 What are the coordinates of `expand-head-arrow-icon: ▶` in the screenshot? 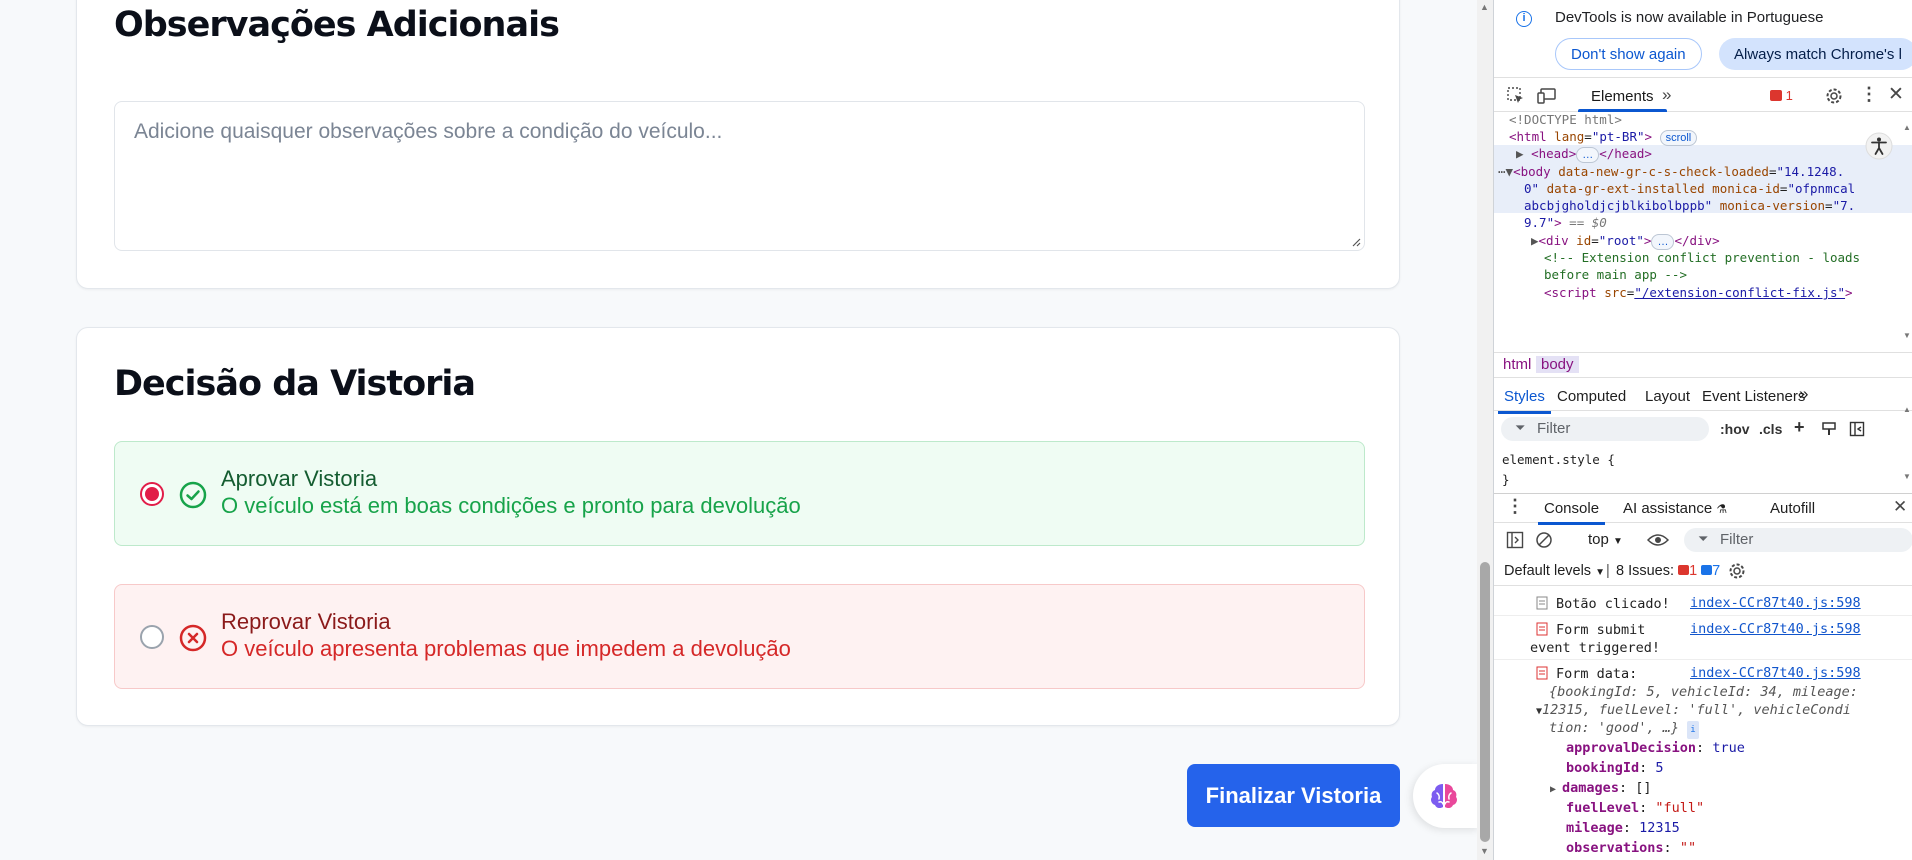 It's located at (1520, 153).